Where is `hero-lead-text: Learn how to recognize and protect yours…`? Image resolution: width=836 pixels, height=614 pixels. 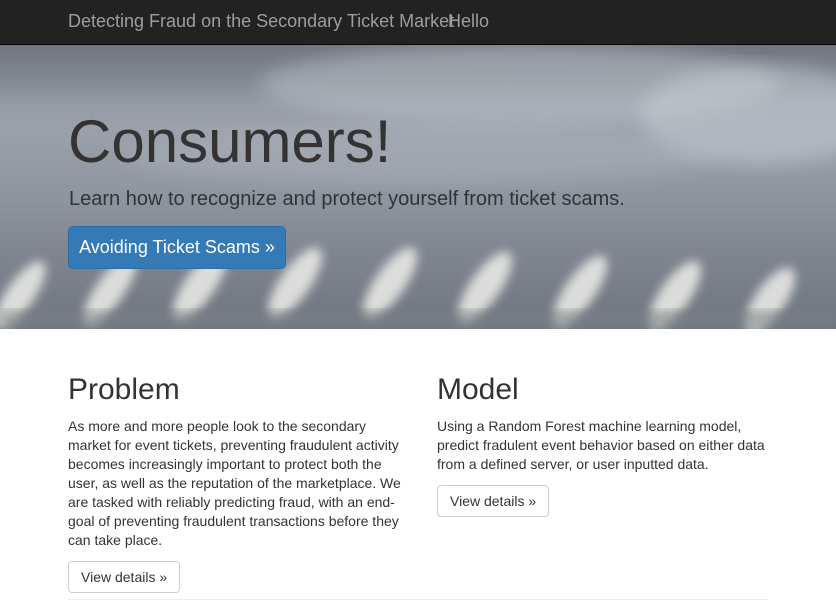
hero-lead-text: Learn how to recognize and protect yours… is located at coordinates (347, 199).